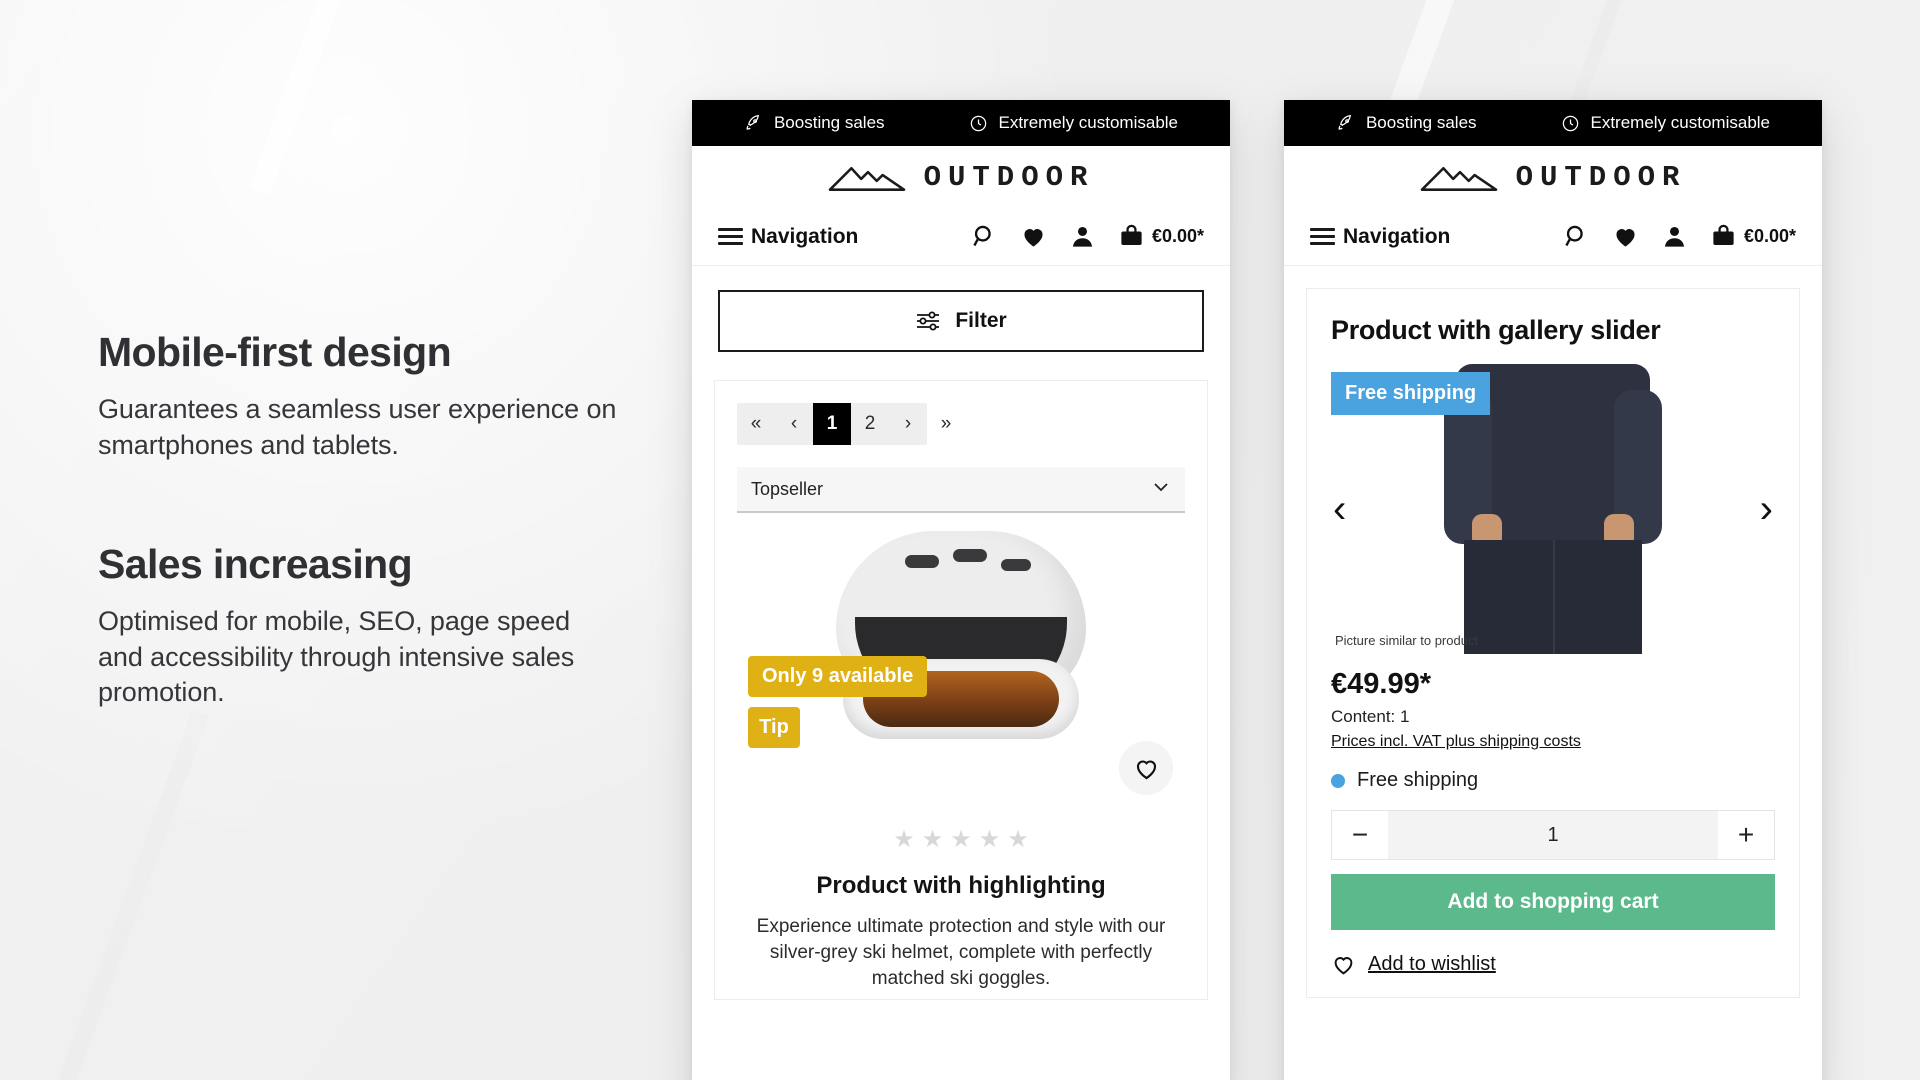 The width and height of the screenshot is (1920, 1080). Describe the element at coordinates (1407, 640) in the screenshot. I see `picture-similar-note: Picture similar to product` at that location.